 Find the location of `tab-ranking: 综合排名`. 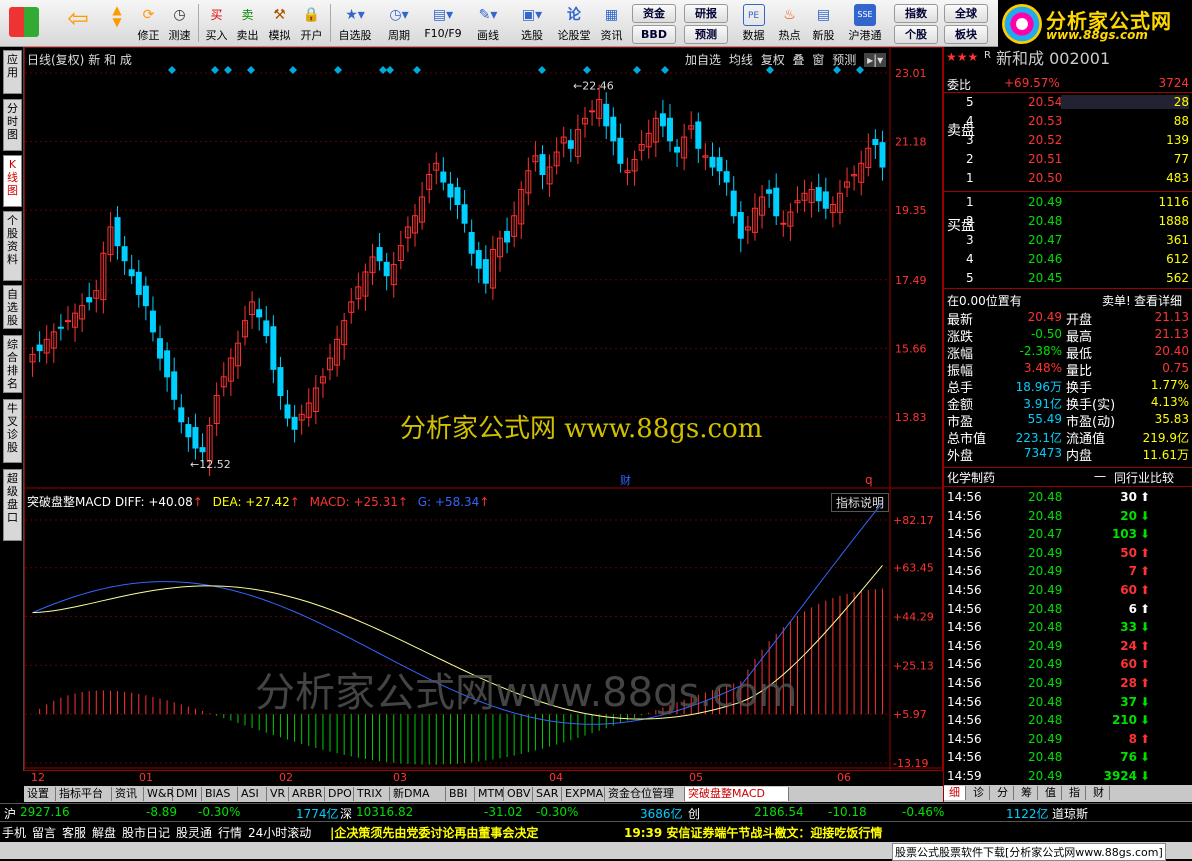

tab-ranking: 综合排名 is located at coordinates (12, 364).